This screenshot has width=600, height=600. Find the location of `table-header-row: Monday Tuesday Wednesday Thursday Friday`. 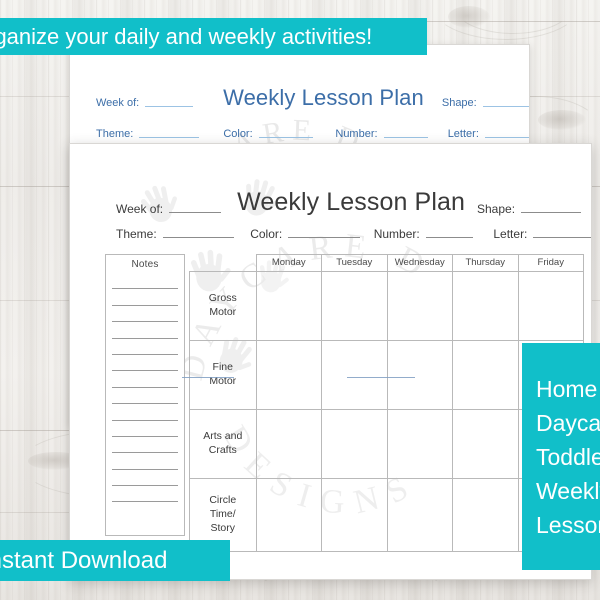

table-header-row: Monday Tuesday Wednesday Thursday Friday is located at coordinates (386, 263).